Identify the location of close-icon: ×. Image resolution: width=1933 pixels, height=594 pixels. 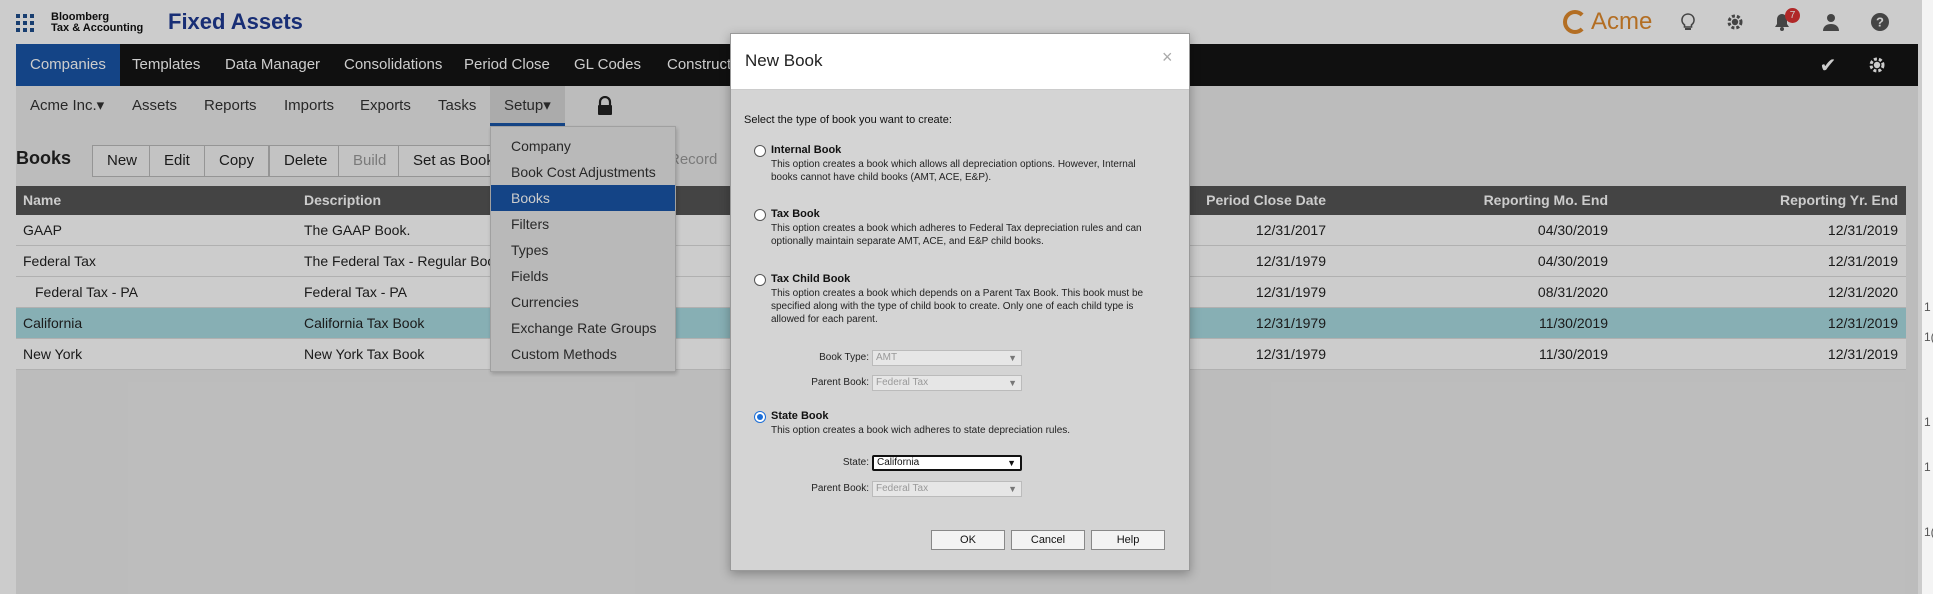
(1167, 57).